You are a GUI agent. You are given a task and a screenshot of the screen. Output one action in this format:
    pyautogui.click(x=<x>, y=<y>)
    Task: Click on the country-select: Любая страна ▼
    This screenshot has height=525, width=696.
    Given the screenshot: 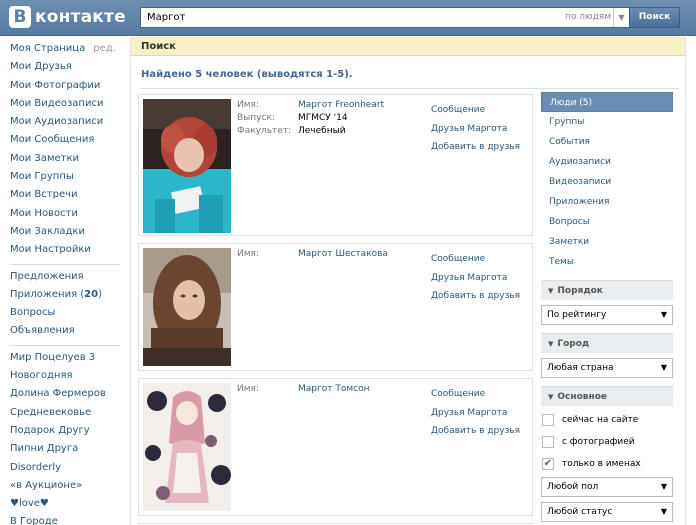 What is the action you would take?
    pyautogui.click(x=607, y=368)
    